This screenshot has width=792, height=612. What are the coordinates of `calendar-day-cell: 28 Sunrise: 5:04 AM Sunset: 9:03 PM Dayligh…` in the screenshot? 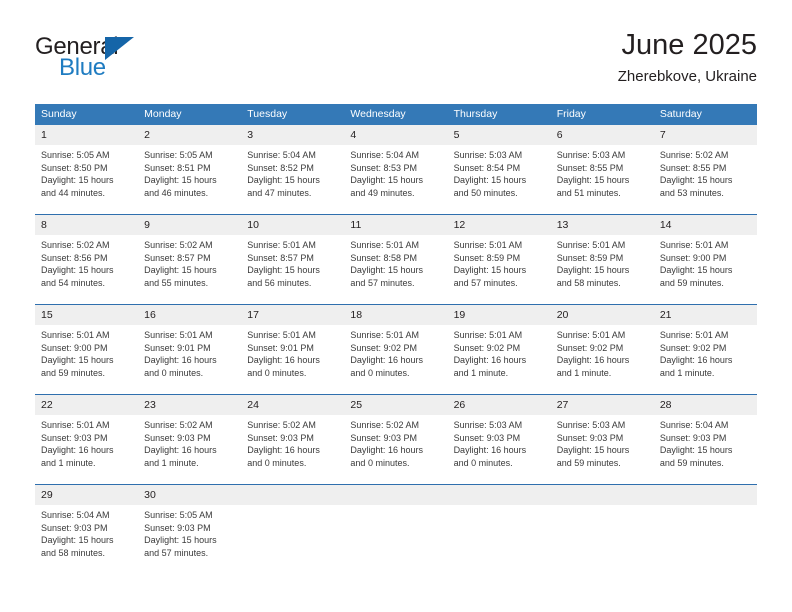 It's located at (705, 439).